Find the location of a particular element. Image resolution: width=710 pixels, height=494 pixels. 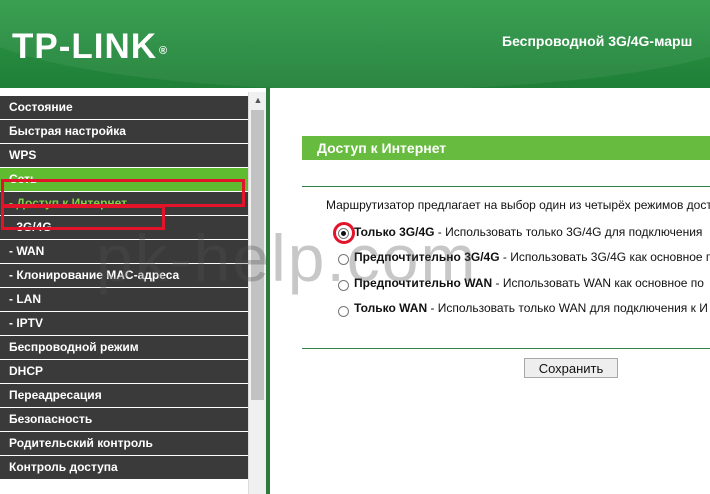

radio-only-wan is located at coordinates (343, 311).